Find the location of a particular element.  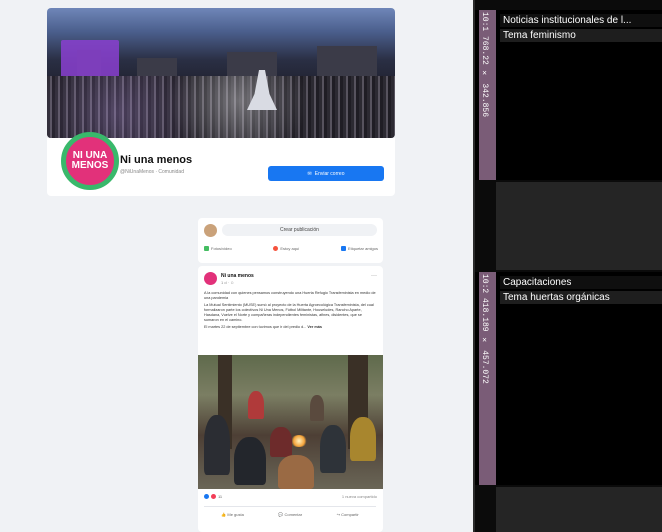

location-pin-icon is located at coordinates (276, 248).